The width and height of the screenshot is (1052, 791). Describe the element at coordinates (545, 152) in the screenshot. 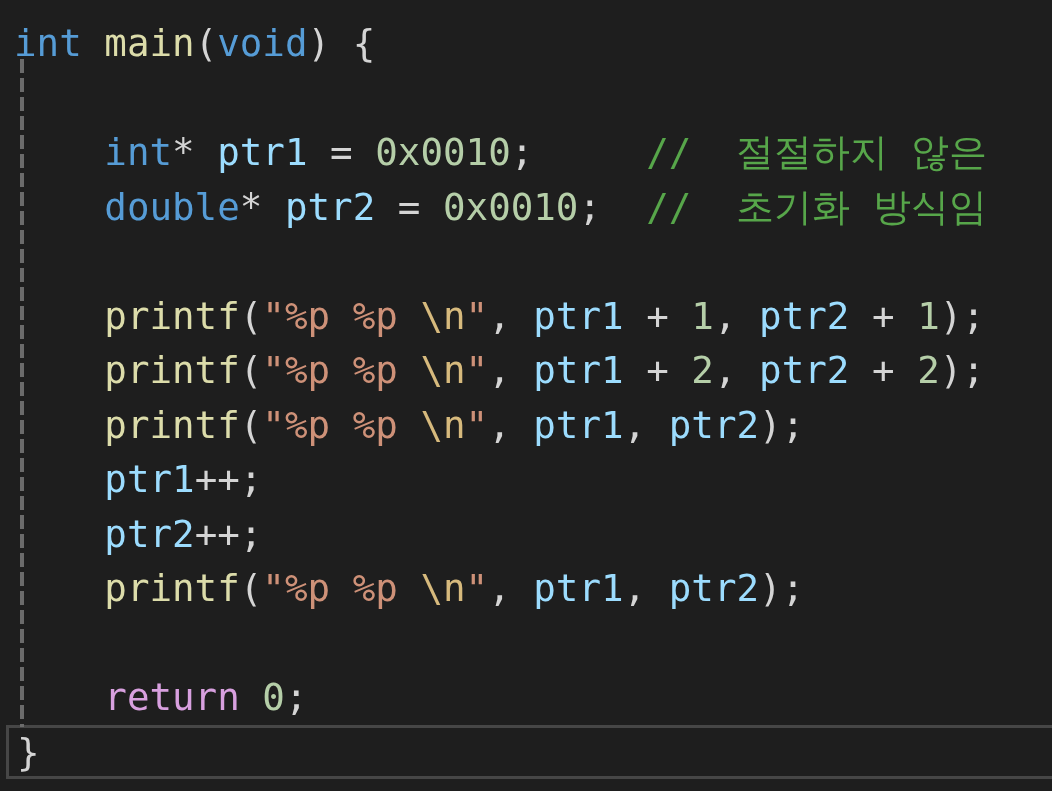

I see `code-line: int* ptr1 = 0x0010; // 절절하지 않은` at that location.